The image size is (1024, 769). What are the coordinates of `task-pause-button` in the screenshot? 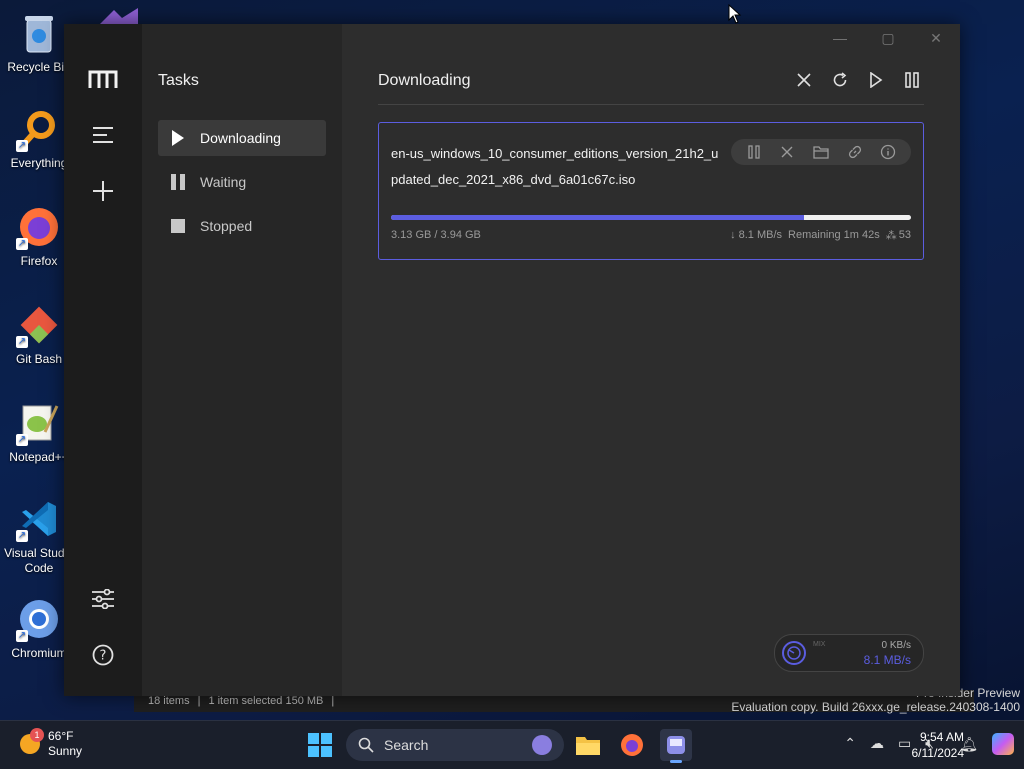 It's located at (754, 152).